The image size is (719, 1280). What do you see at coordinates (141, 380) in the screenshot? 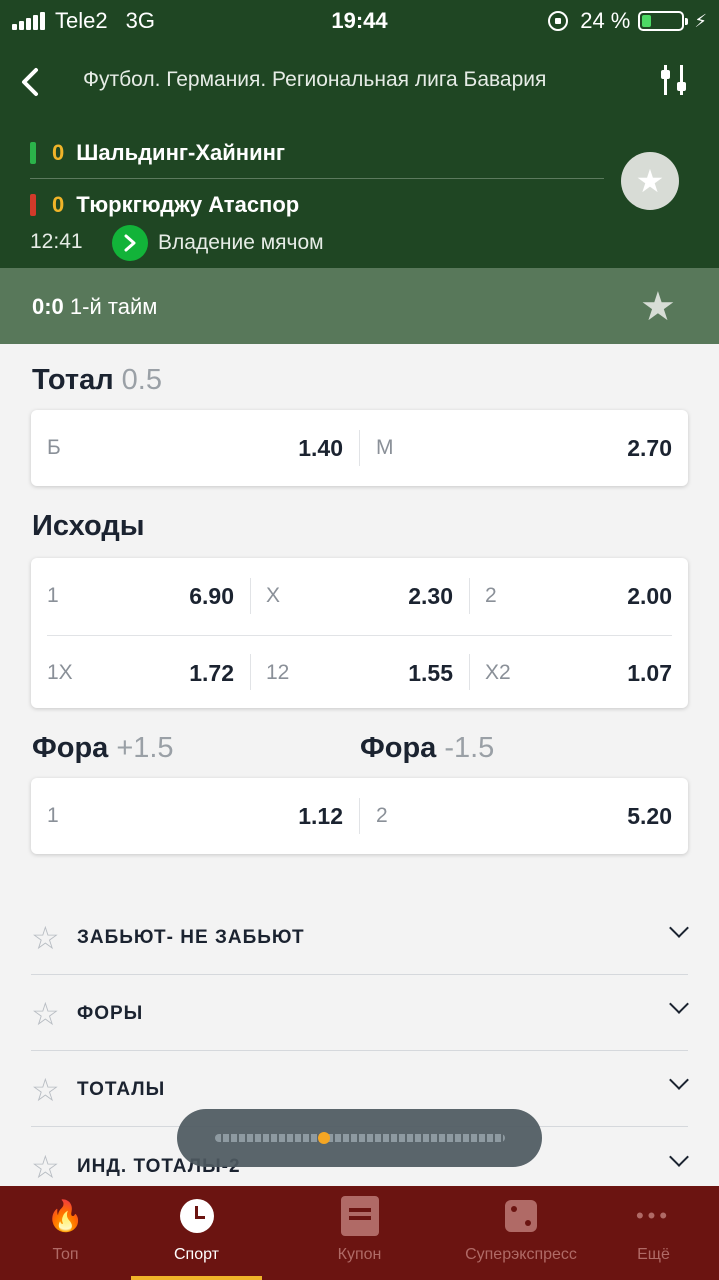
I see `market-param: 0.5` at bounding box center [141, 380].